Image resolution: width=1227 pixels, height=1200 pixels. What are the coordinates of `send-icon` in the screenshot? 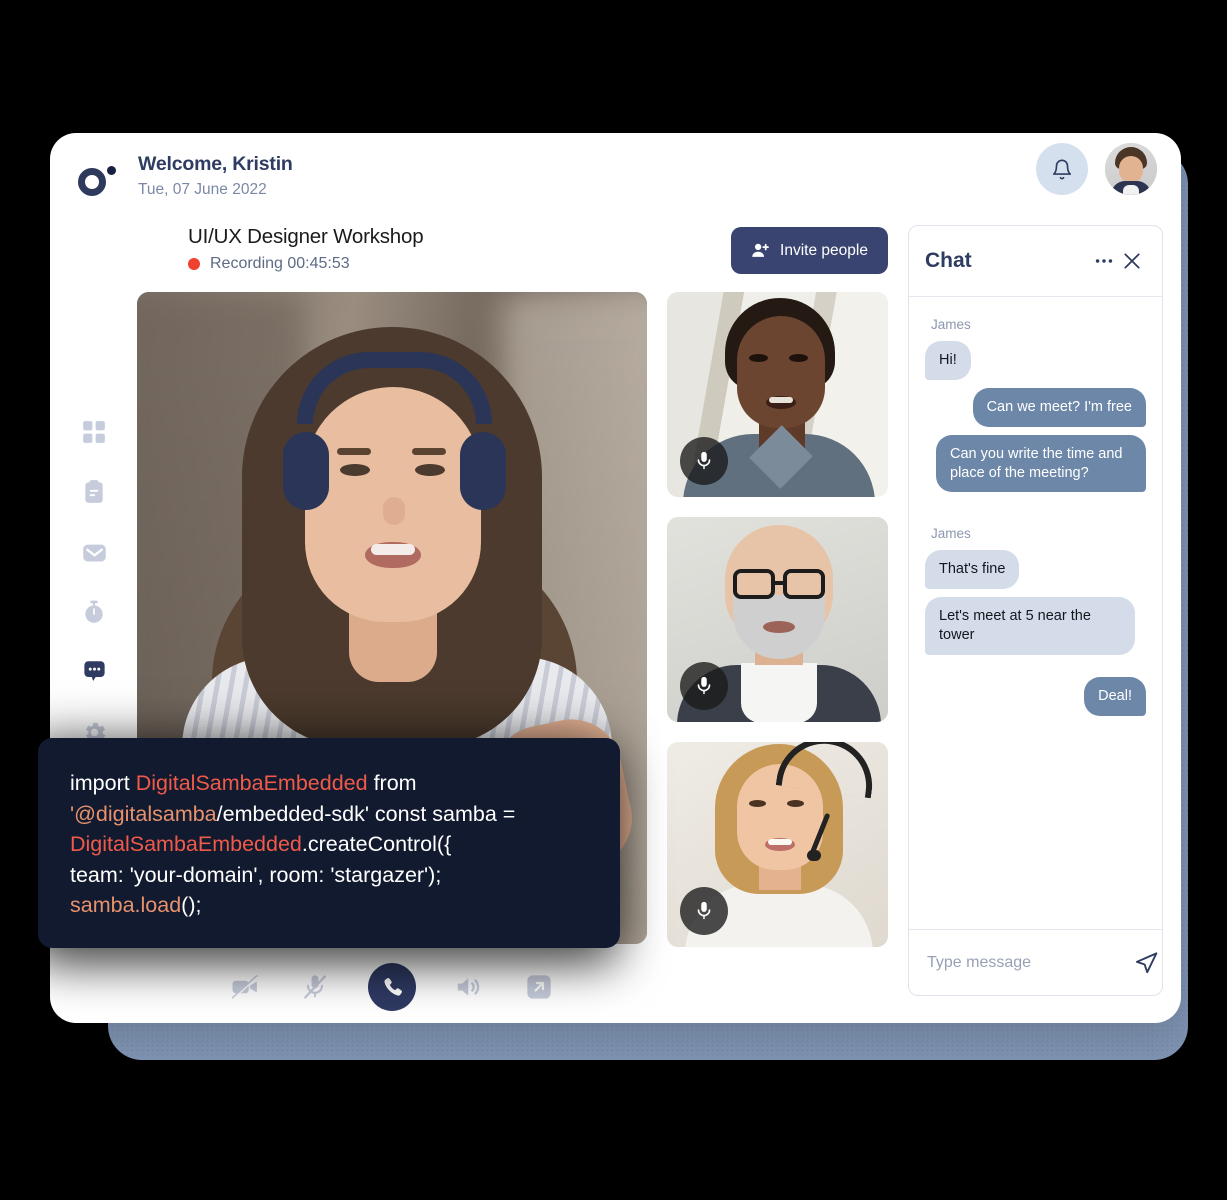 It's located at (1146, 963).